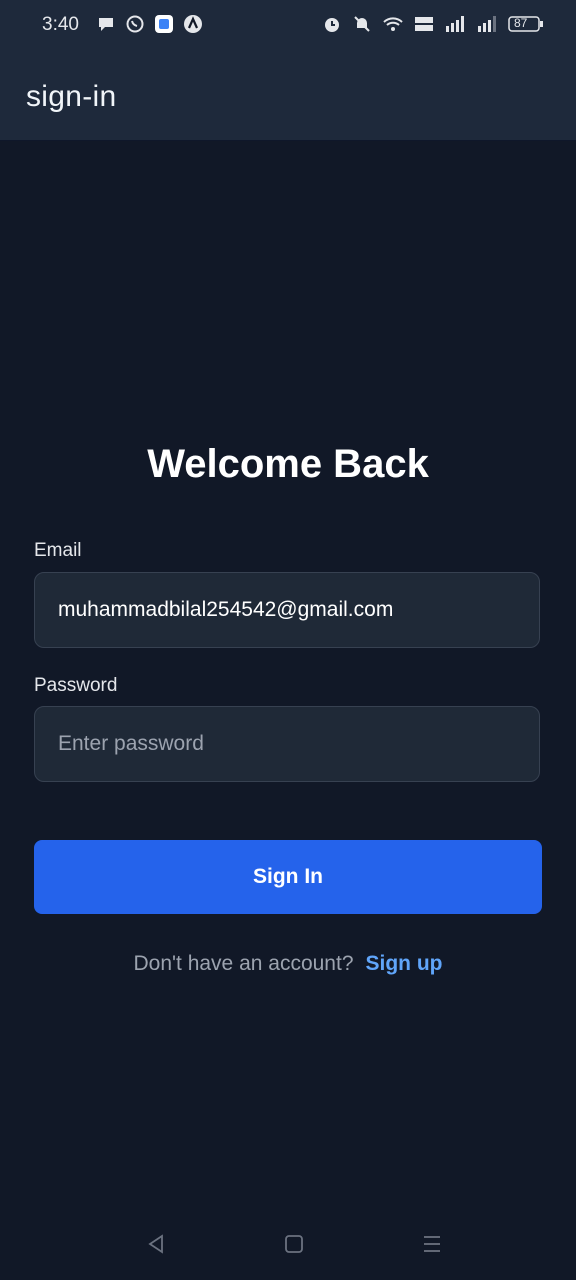 The image size is (576, 1280). I want to click on battery-level: 87, so click(521, 23).